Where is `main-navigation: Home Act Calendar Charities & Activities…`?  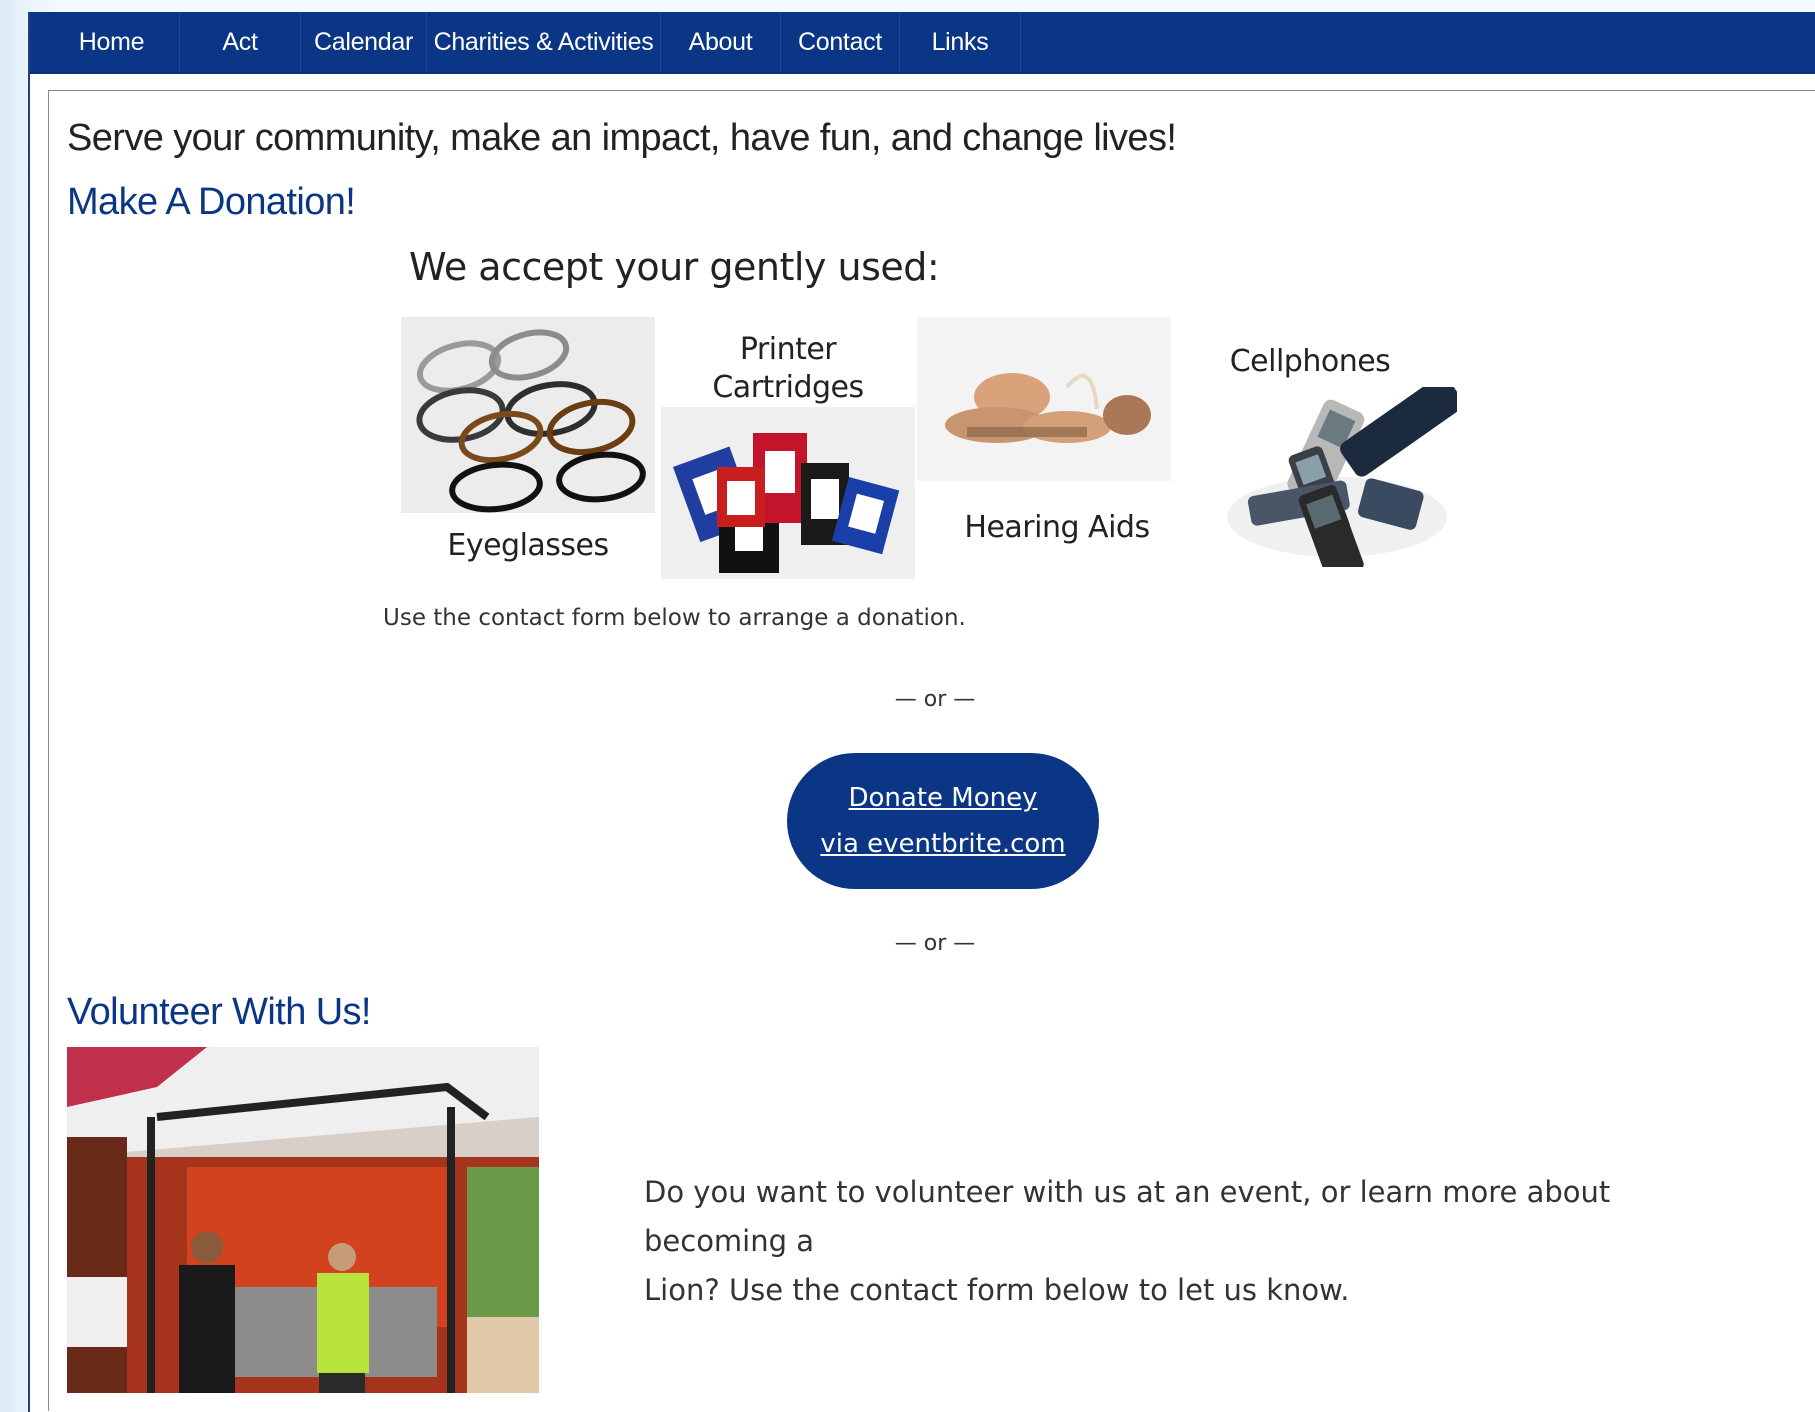 main-navigation: Home Act Calendar Charities & Activities… is located at coordinates (922, 43).